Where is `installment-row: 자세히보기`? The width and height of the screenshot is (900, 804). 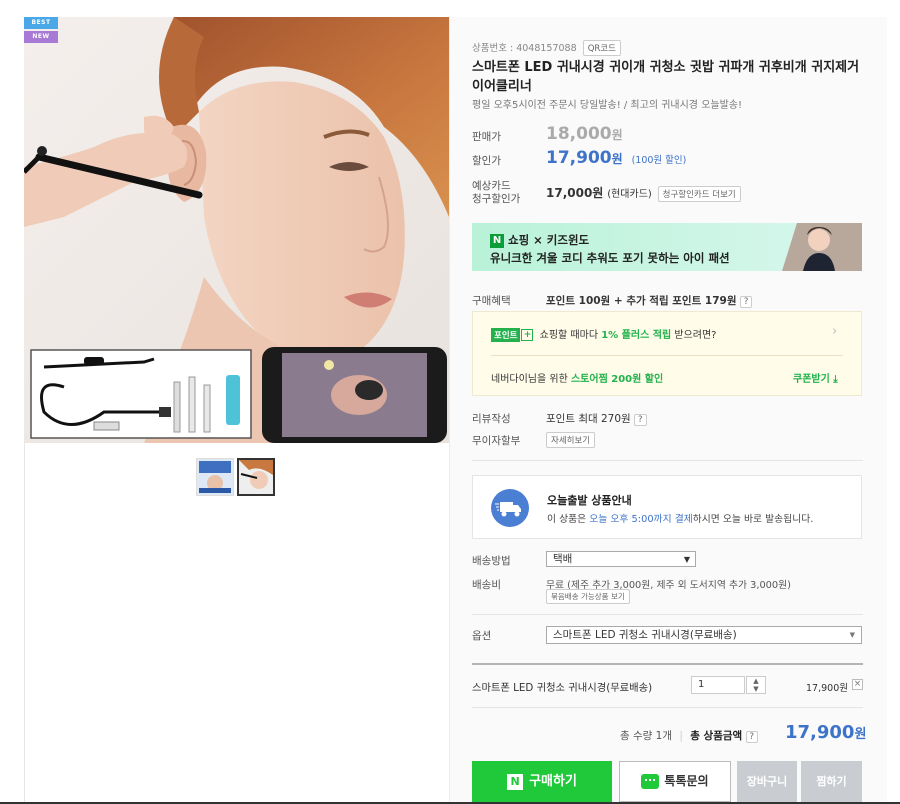 installment-row: 자세히보기 is located at coordinates (571, 440).